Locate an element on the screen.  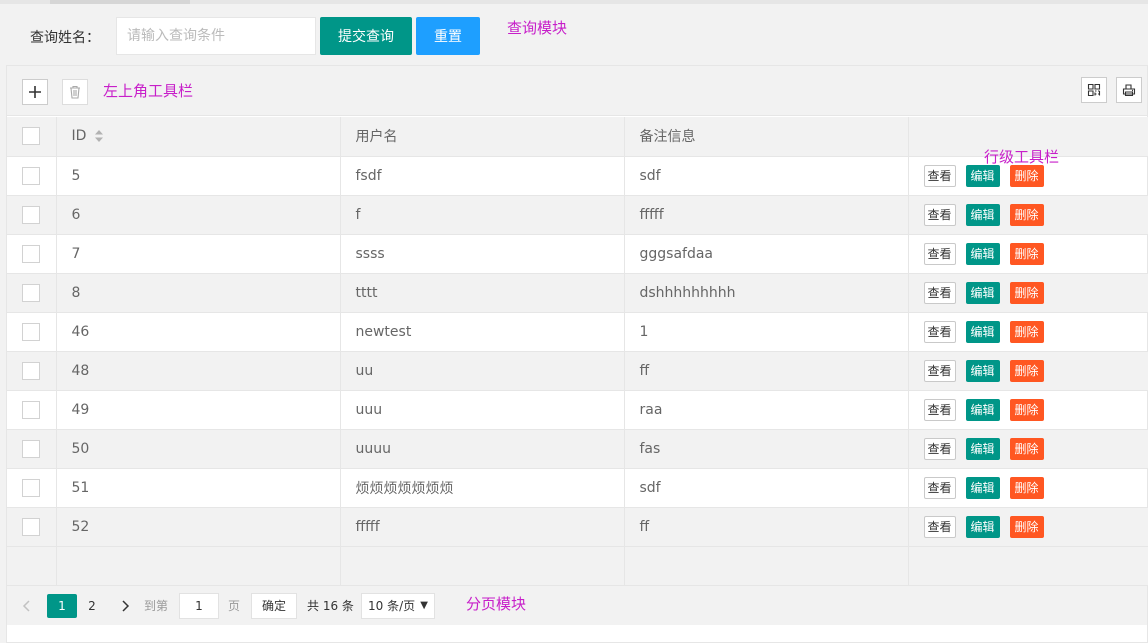
search-label: 查询姓名： is located at coordinates (65, 38).